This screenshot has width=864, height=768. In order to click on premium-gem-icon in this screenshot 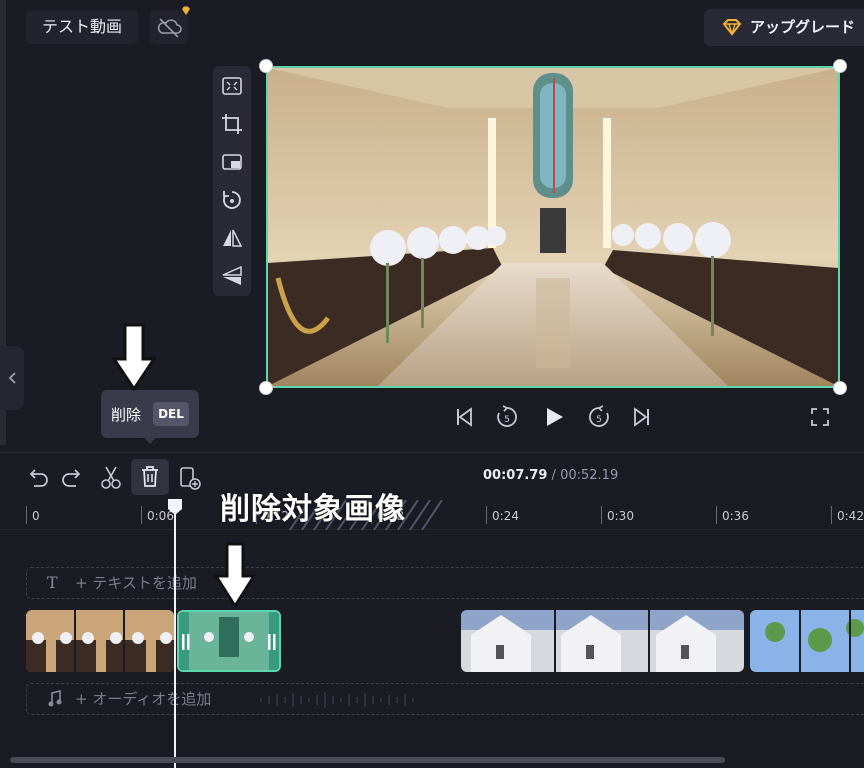, I will do `click(186, 10)`.